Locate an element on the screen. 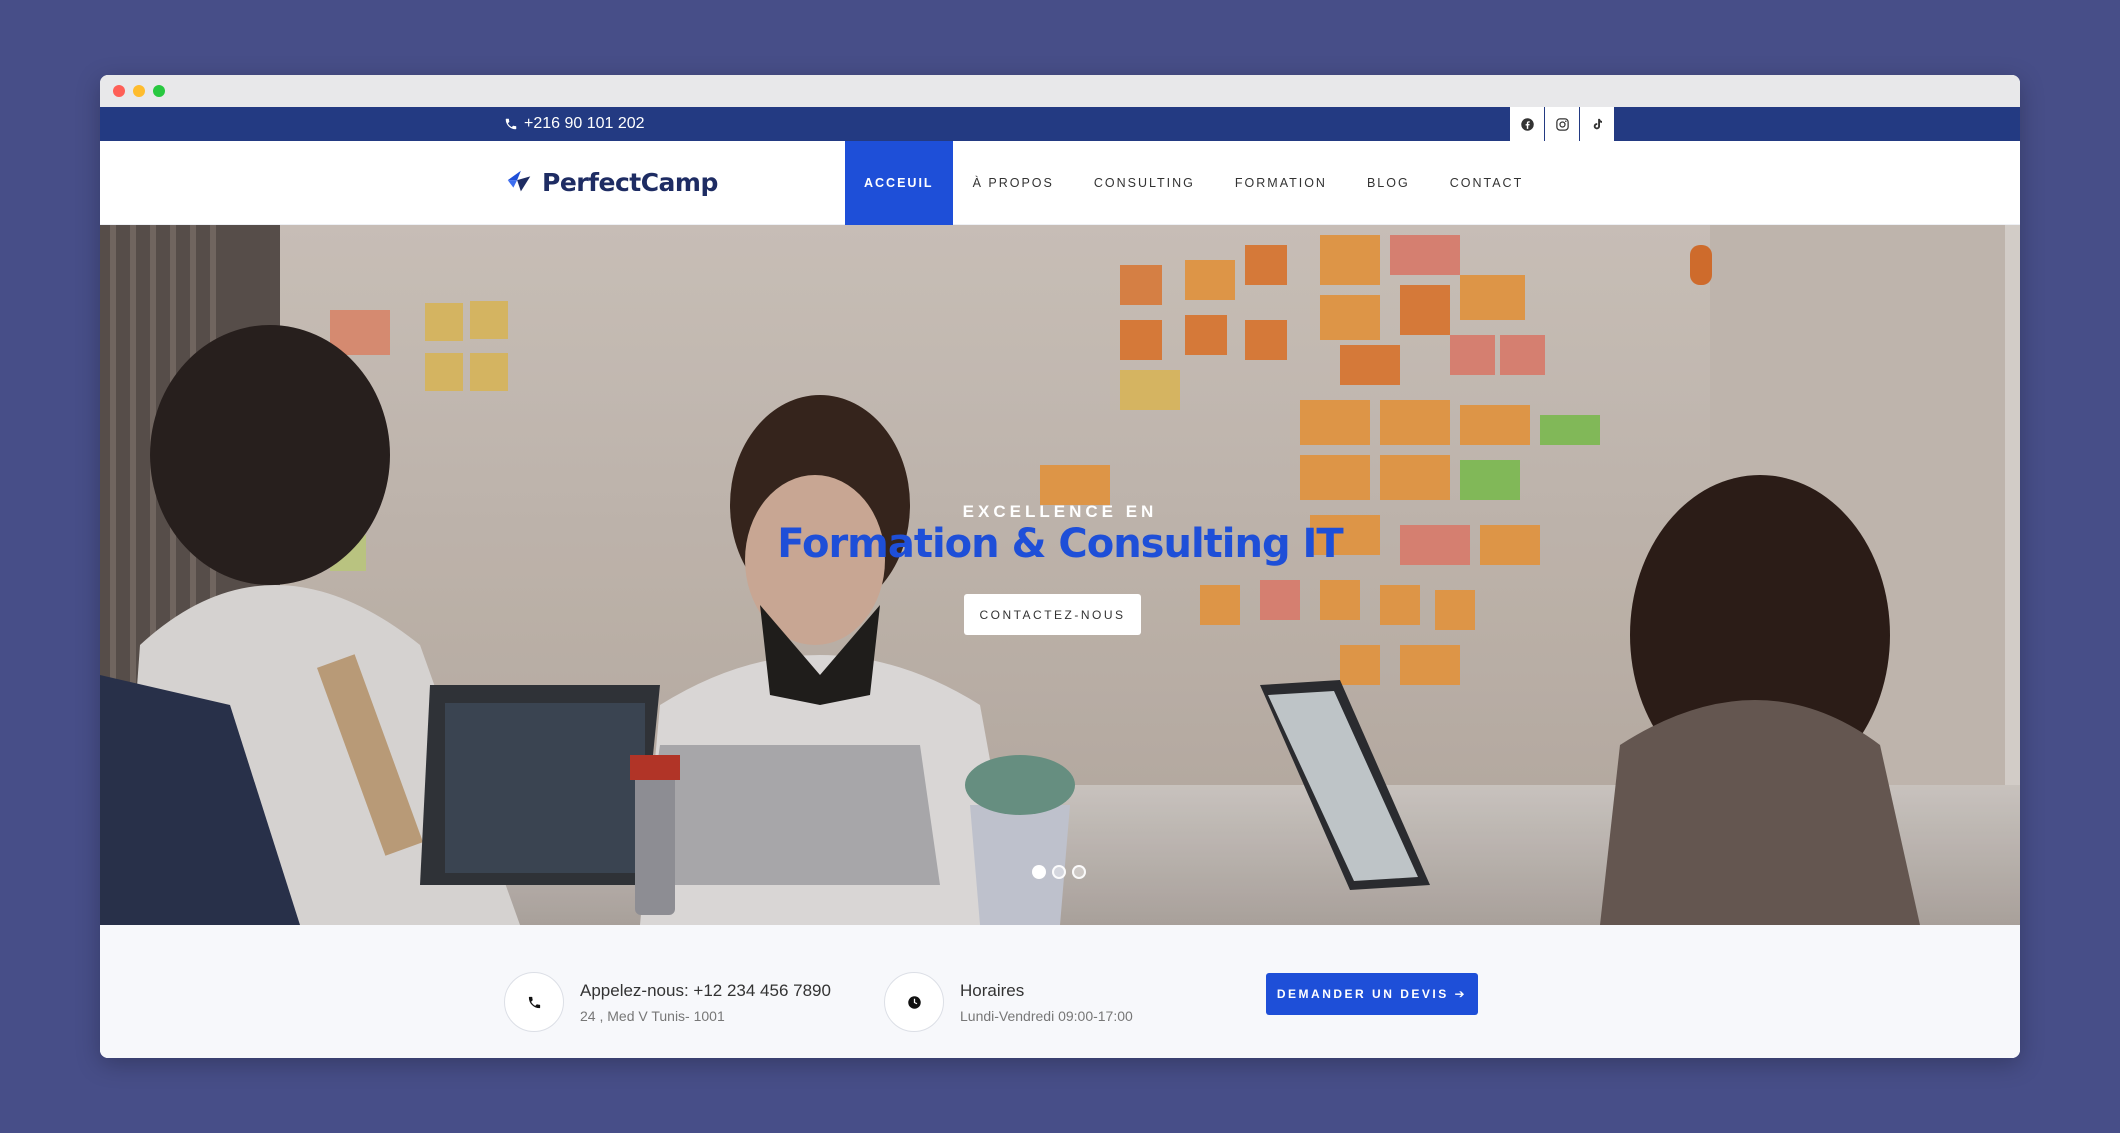 This screenshot has width=2120, height=1133. minimize-window-button is located at coordinates (139, 91).